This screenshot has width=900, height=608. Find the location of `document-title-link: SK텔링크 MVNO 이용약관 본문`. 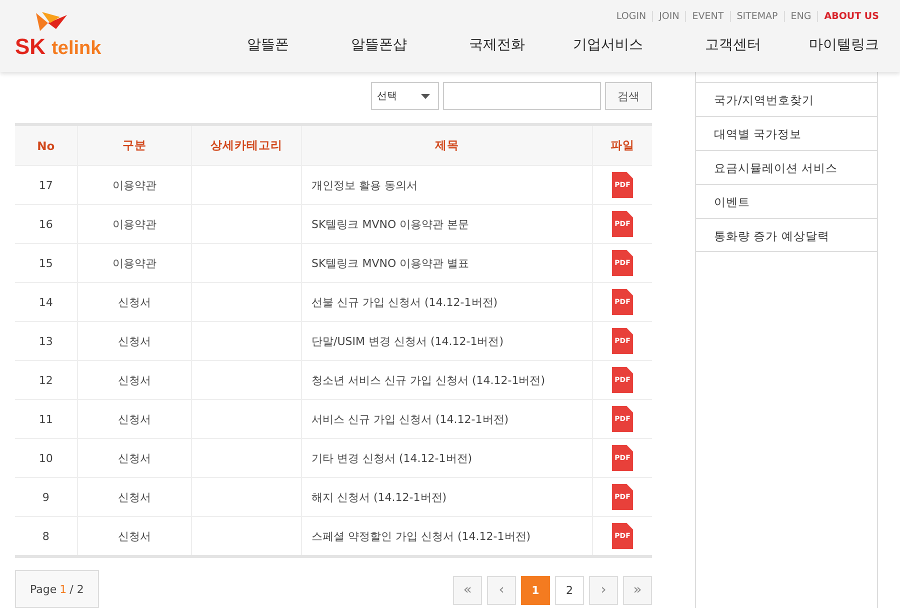

document-title-link: SK텔링크 MVNO 이용약관 본문 is located at coordinates (446, 224).